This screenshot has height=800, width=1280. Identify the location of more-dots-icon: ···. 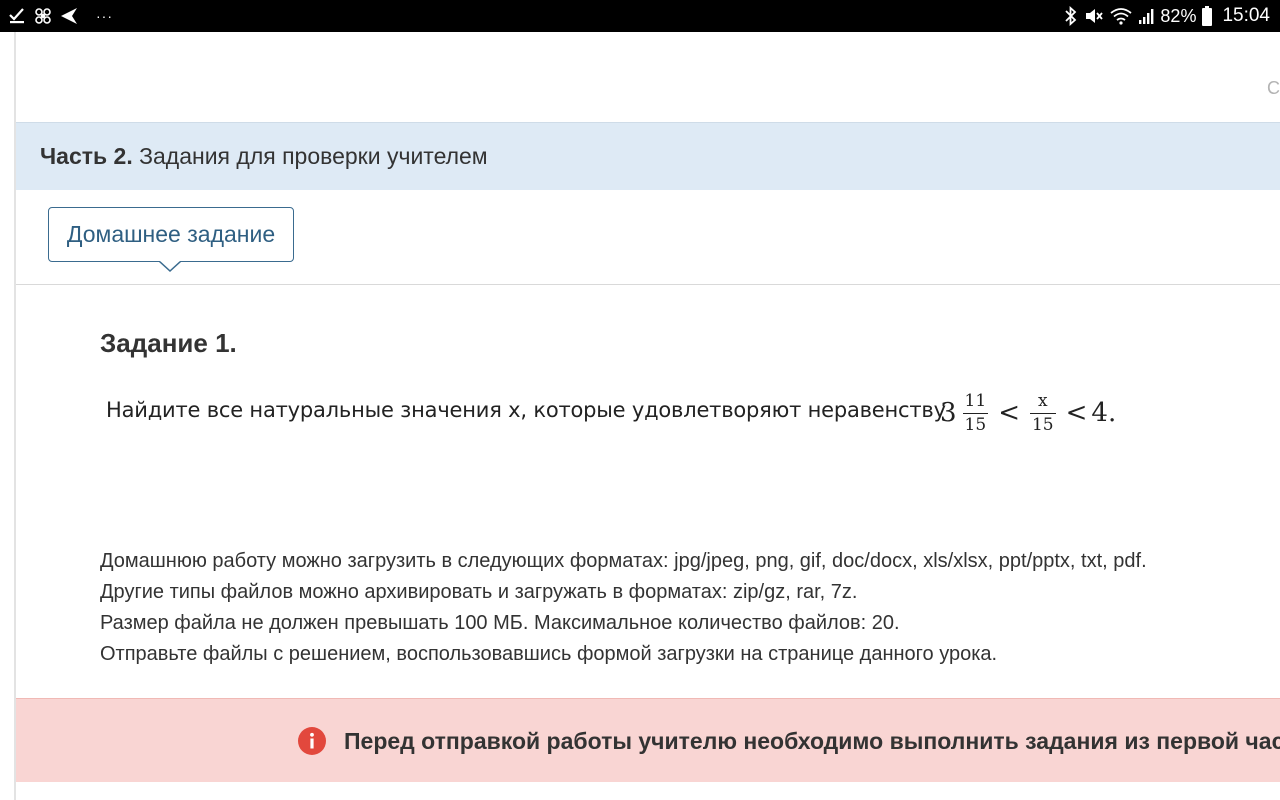
(104, 16).